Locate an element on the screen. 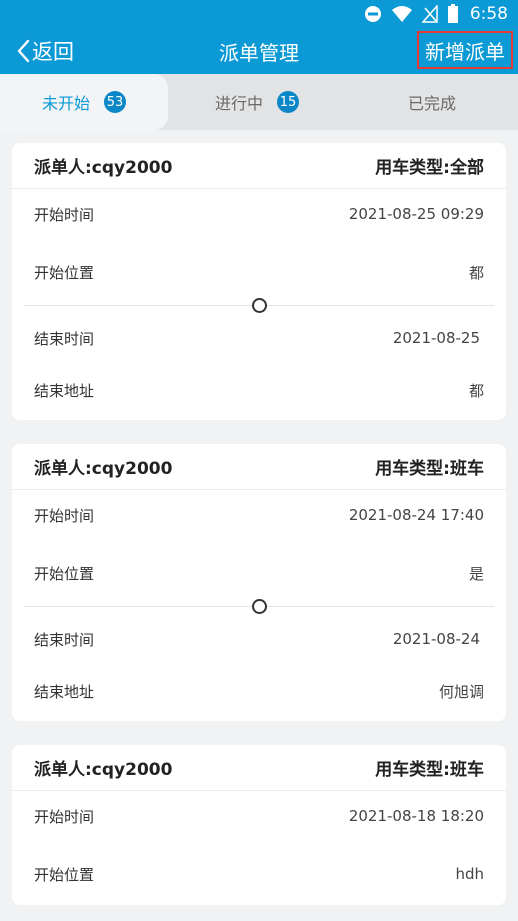 The height and width of the screenshot is (921, 518). wifi-icon is located at coordinates (401, 14).